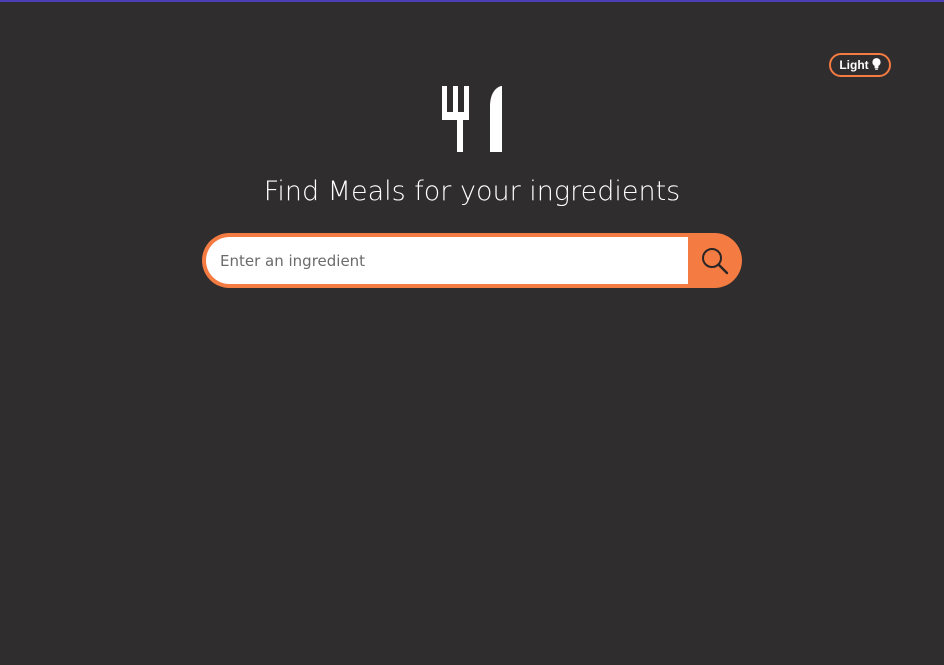 This screenshot has width=944, height=665. I want to click on search-button, so click(715, 260).